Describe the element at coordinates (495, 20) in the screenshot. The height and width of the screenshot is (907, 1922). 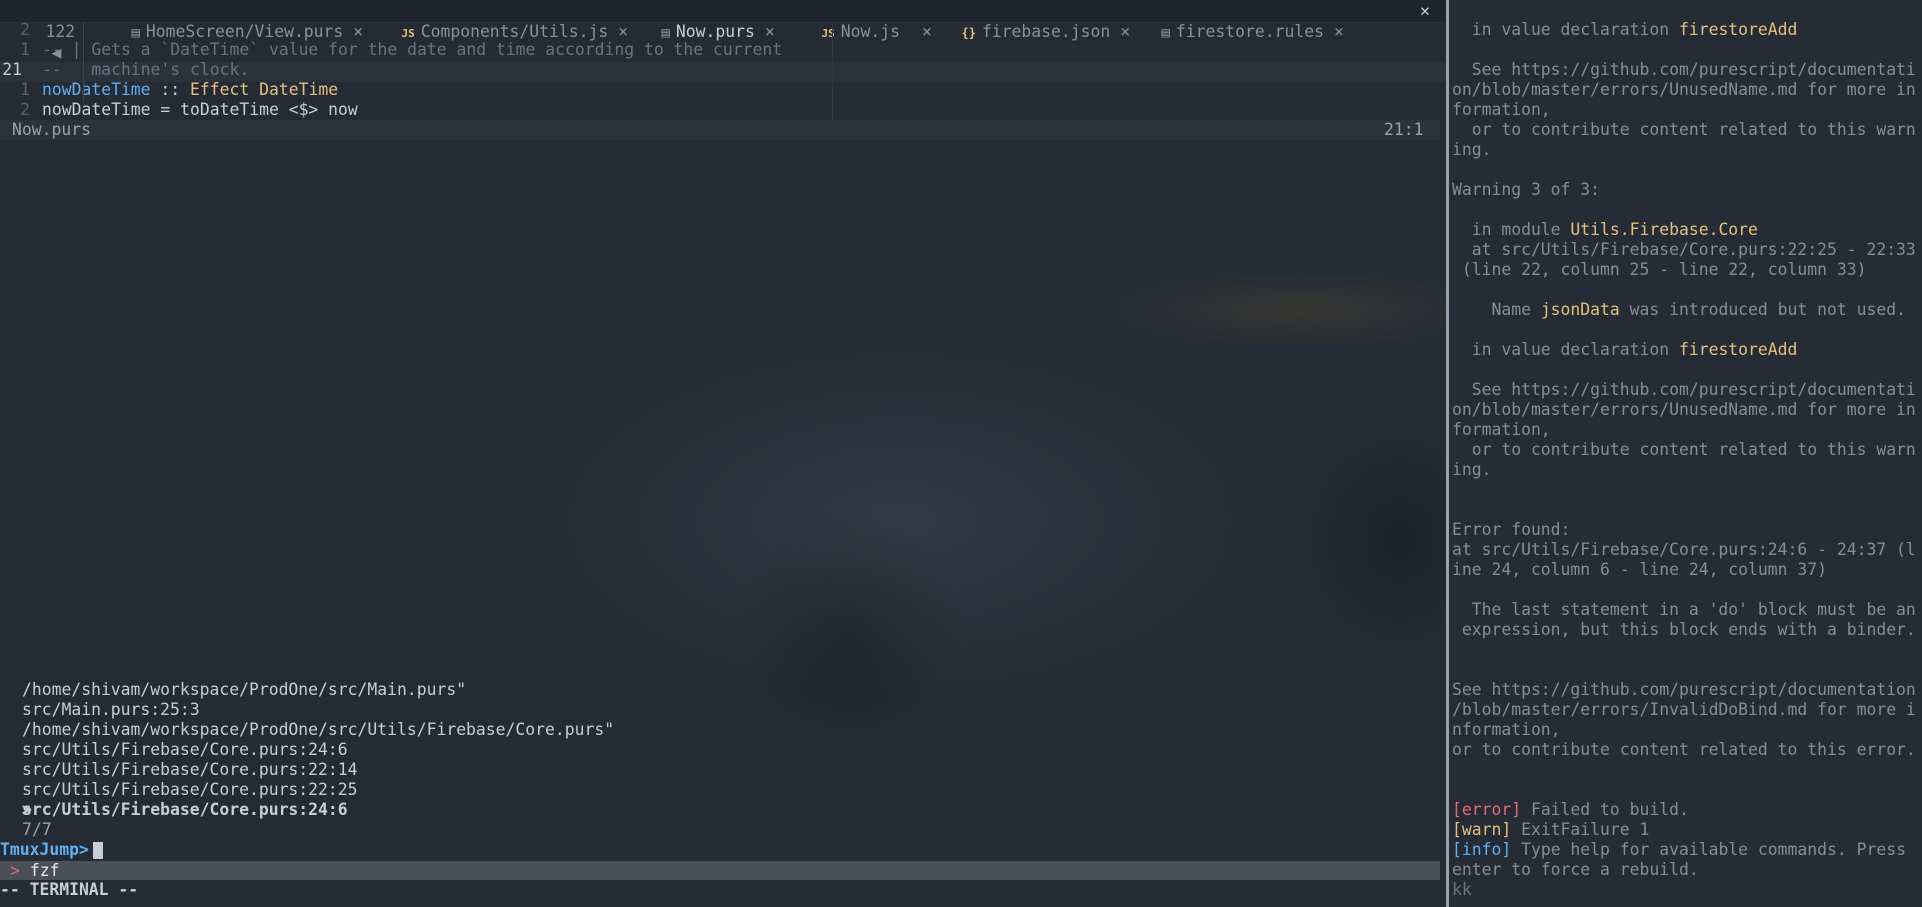
I see `tab-components-utils: JS Components/Utils.js ×` at that location.